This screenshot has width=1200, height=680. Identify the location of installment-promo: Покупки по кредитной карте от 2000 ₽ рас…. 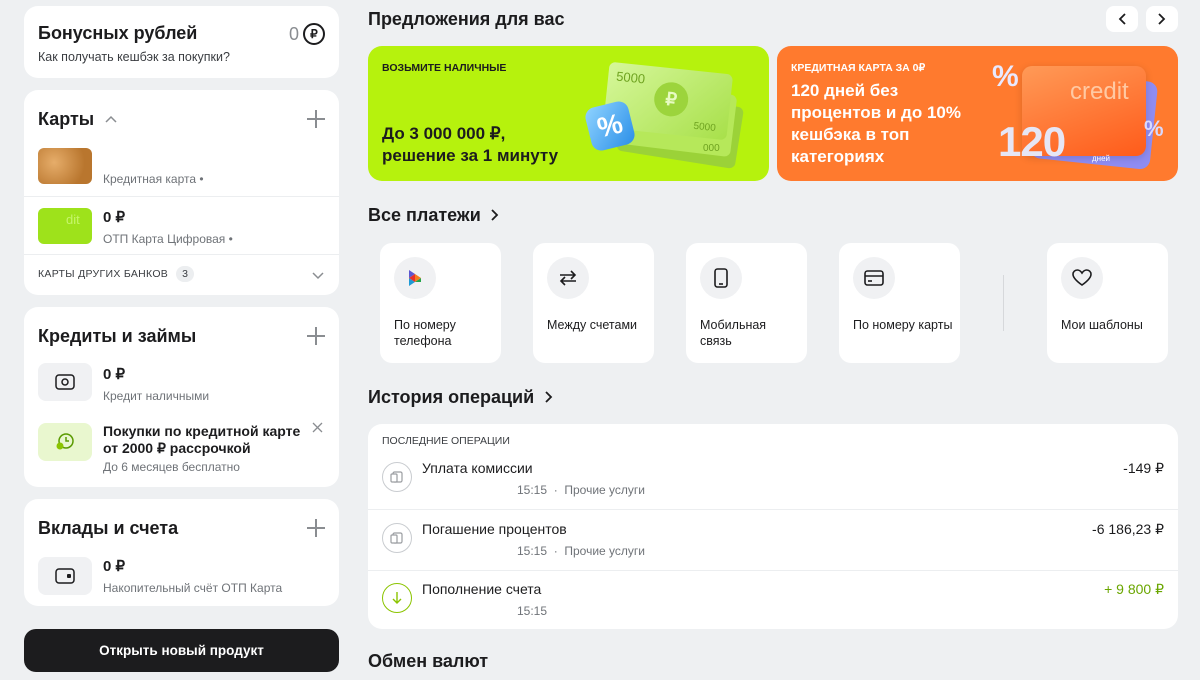
(181, 450).